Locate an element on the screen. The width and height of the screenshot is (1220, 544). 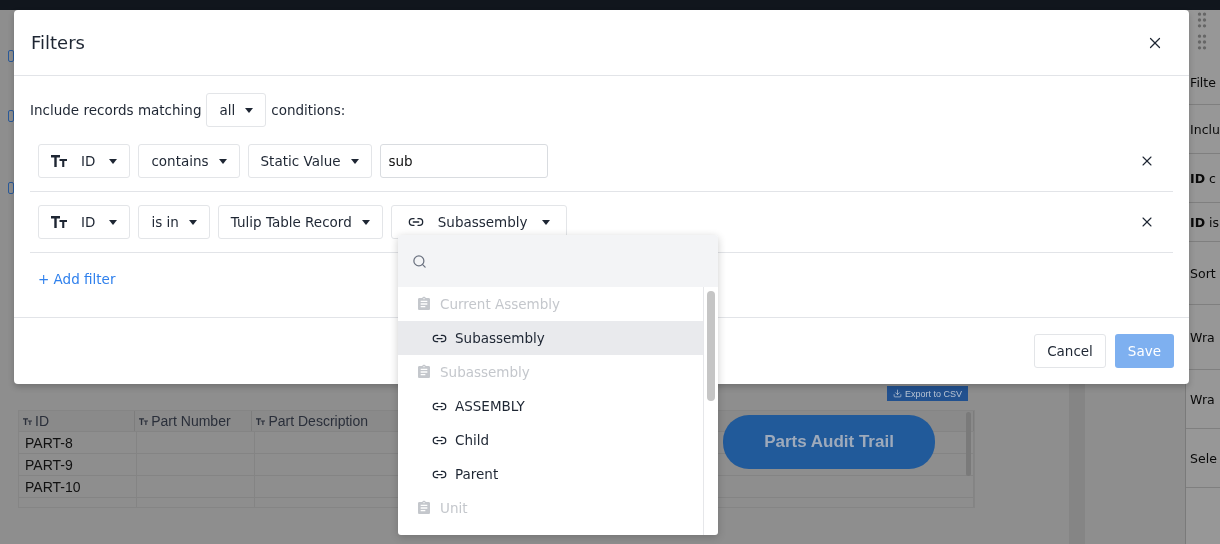
group-label: Subassembly is located at coordinates (485, 372).